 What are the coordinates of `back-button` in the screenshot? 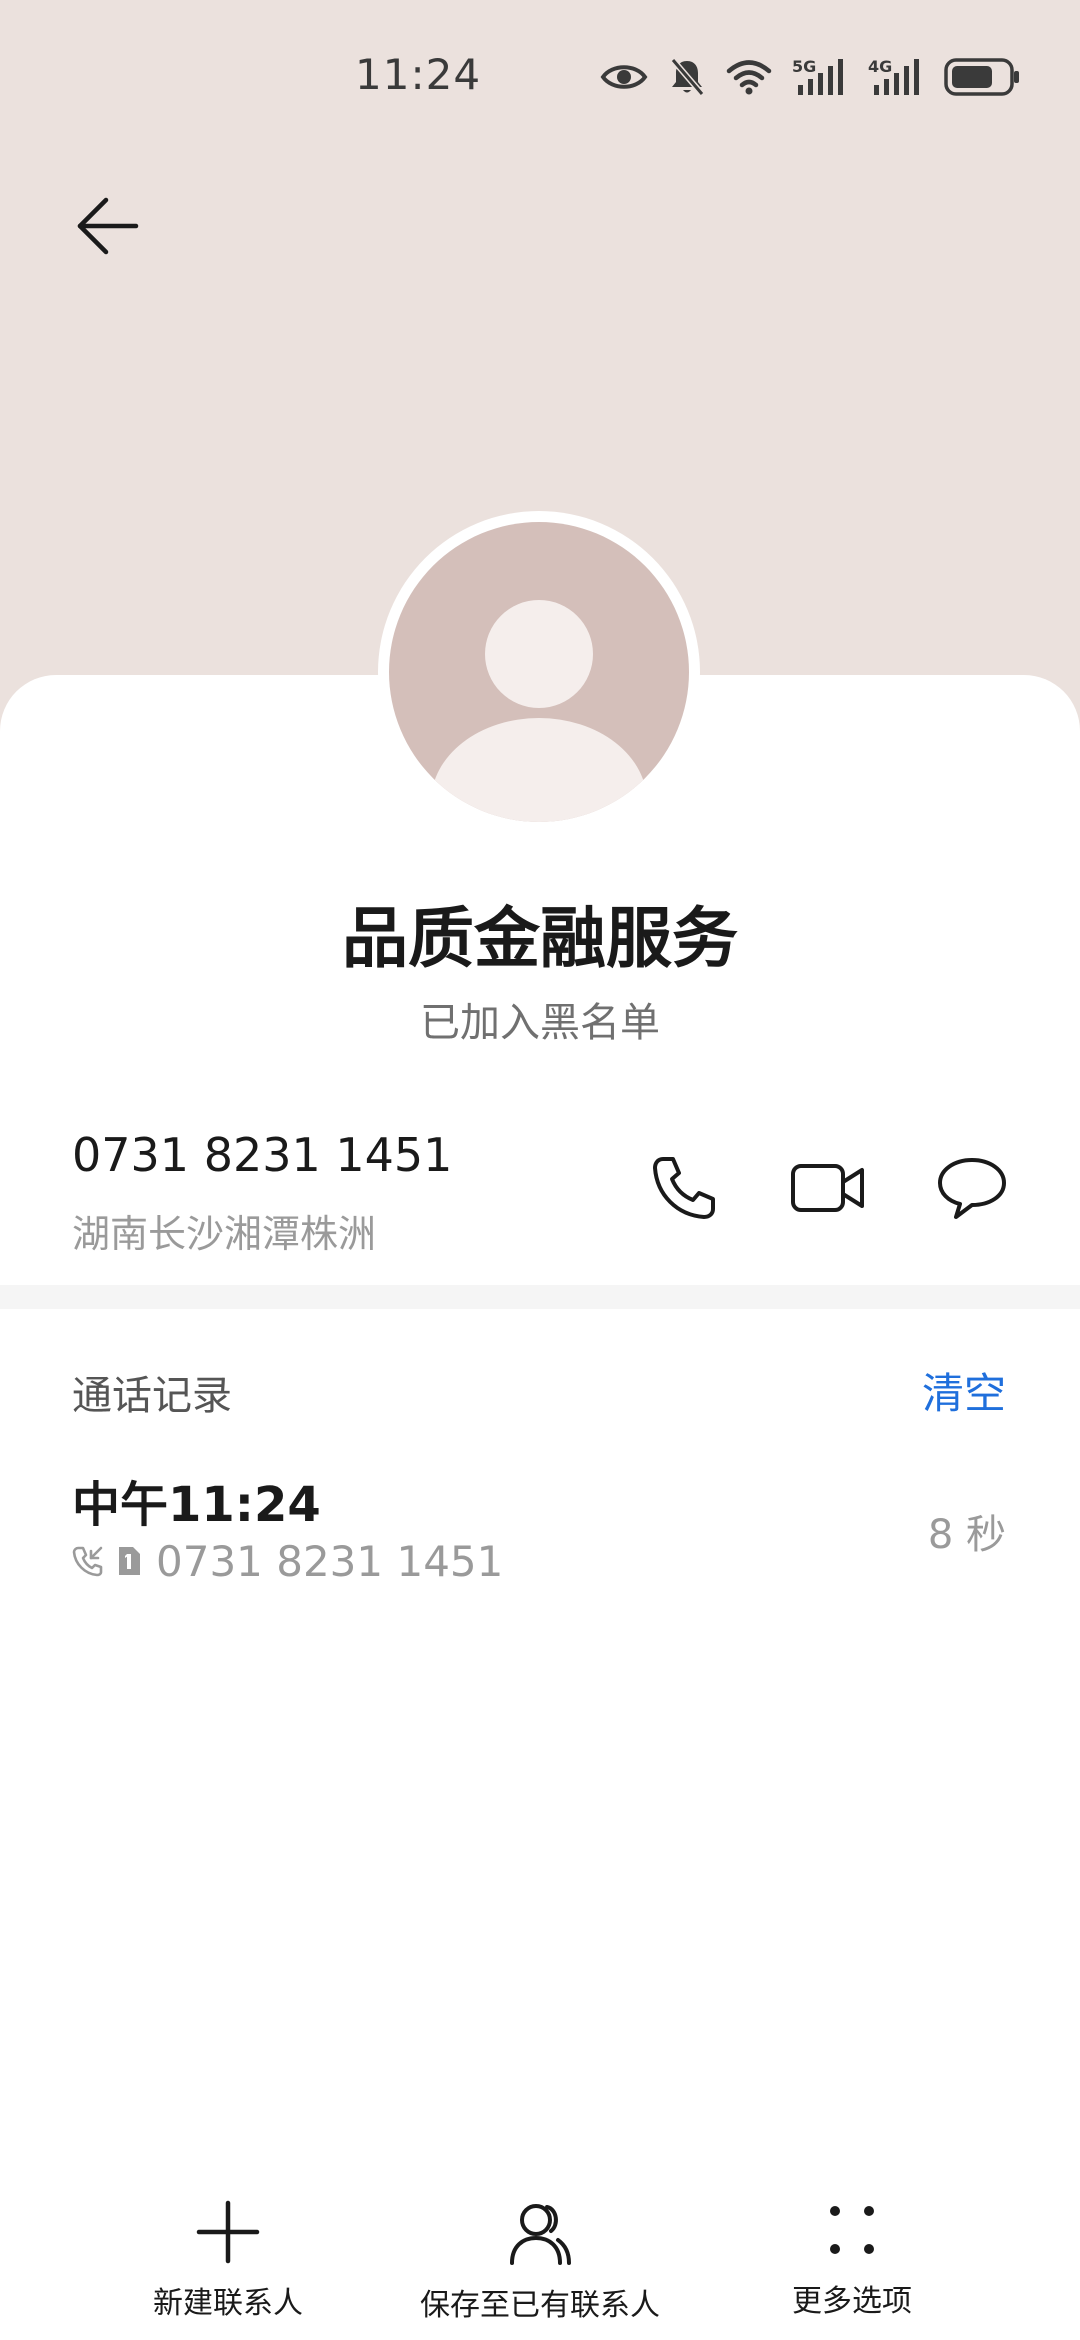 It's located at (108, 226).